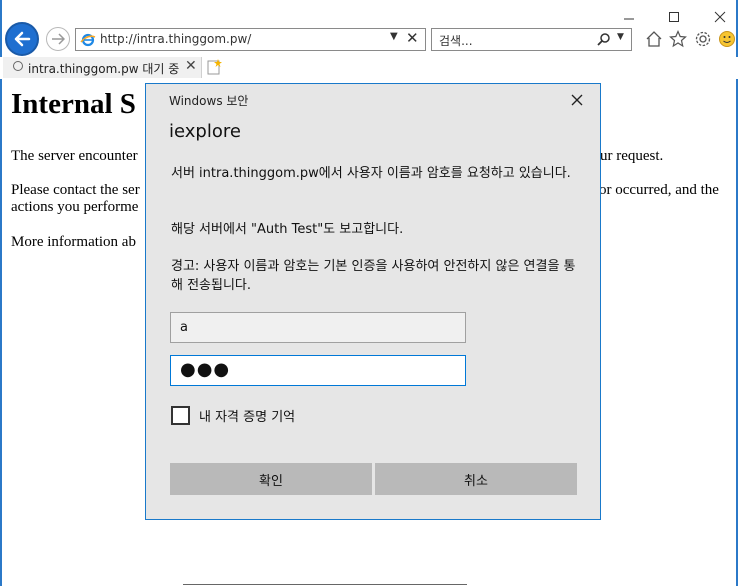 Image resolution: width=738 pixels, height=586 pixels. Describe the element at coordinates (180, 415) in the screenshot. I see `remember-credentials-checkbox` at that location.